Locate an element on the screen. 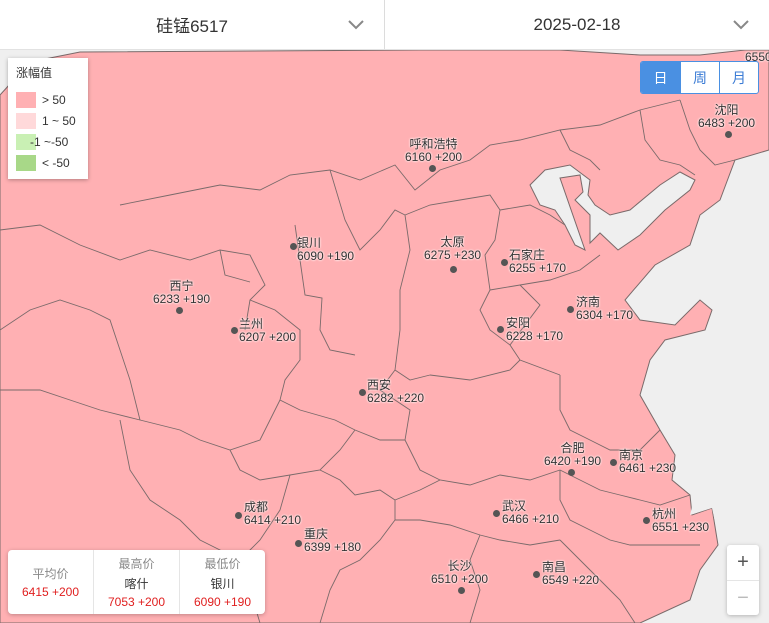 Image resolution: width=769 pixels, height=623 pixels. date-label: 2025-02-18 is located at coordinates (577, 24).